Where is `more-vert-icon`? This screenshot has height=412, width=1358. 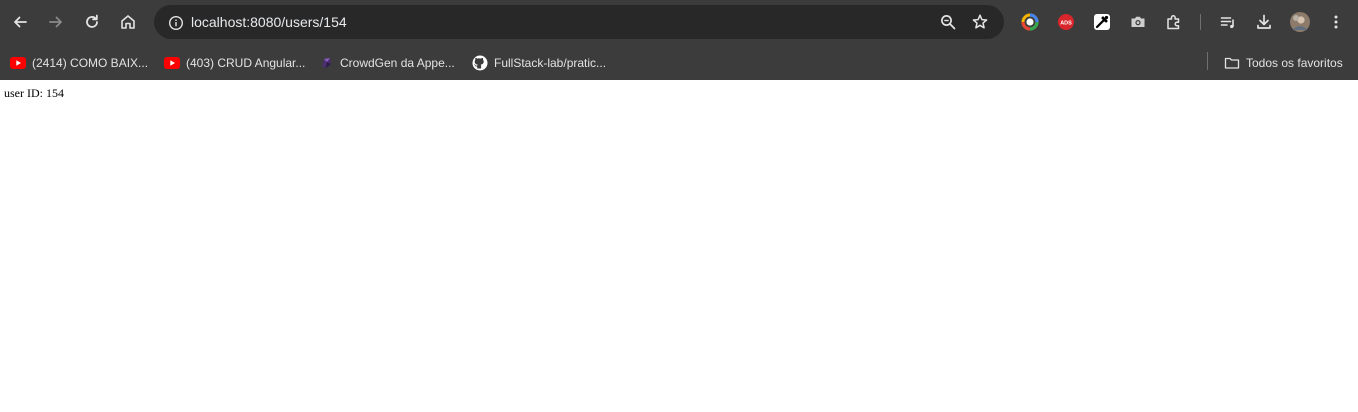 more-vert-icon is located at coordinates (1336, 22).